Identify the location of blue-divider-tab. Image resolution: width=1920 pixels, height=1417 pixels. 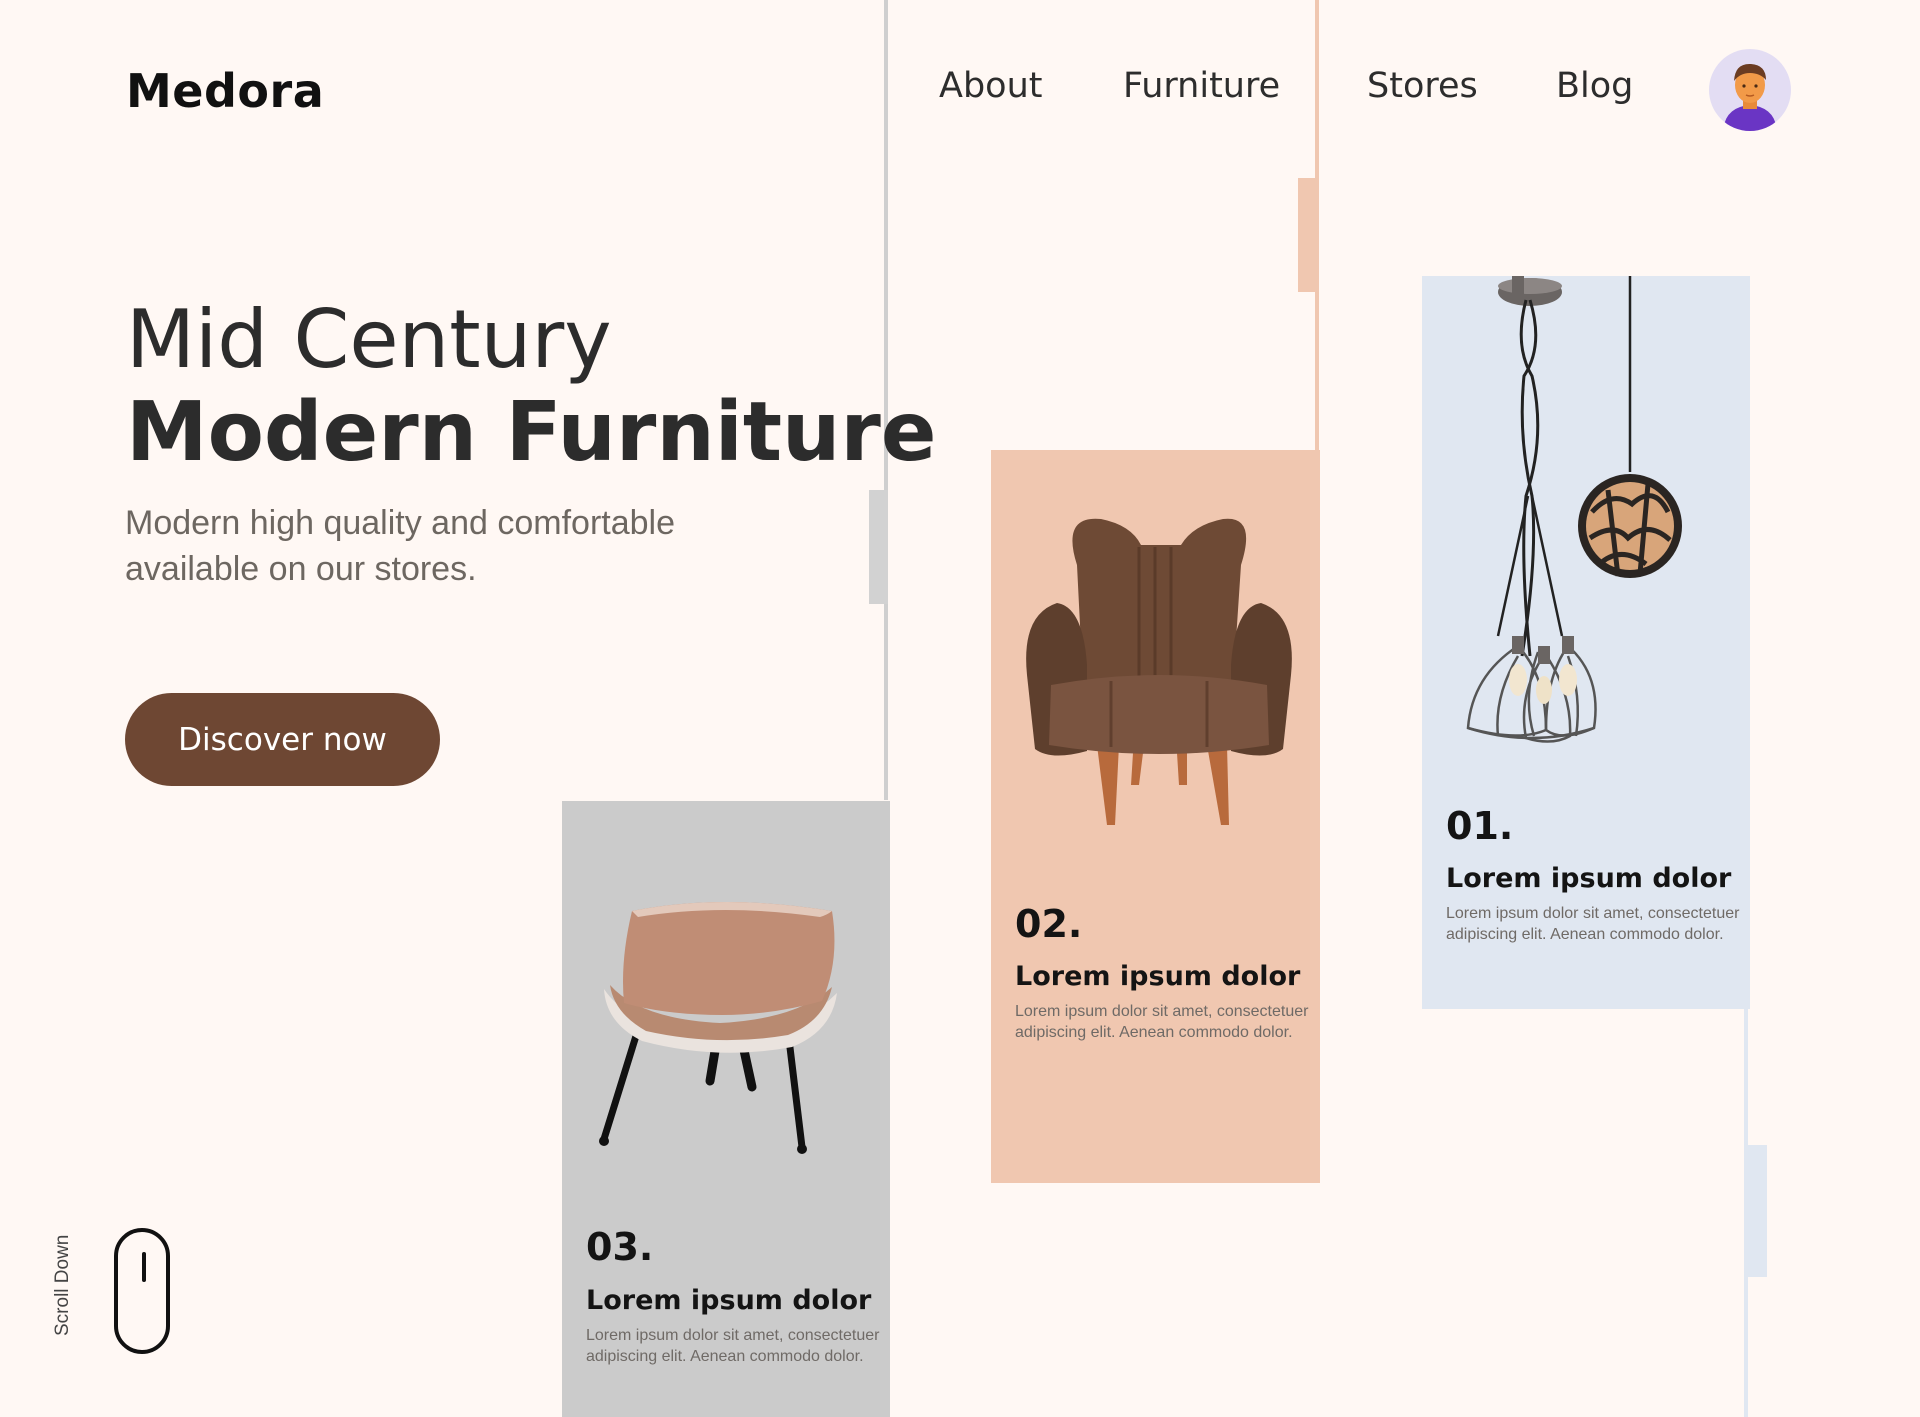
(1756, 1211).